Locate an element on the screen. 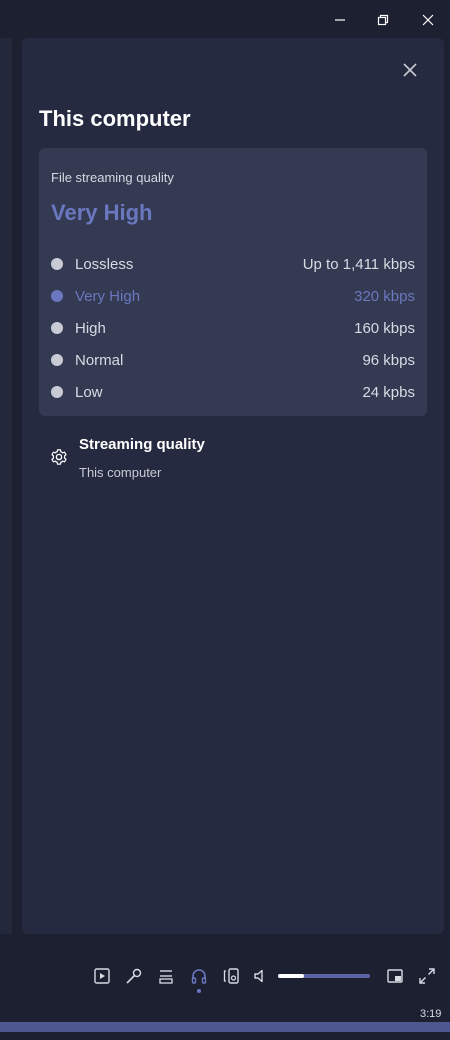 Image resolution: width=450 pixels, height=1040 pixels. restore-button is located at coordinates (383, 20).